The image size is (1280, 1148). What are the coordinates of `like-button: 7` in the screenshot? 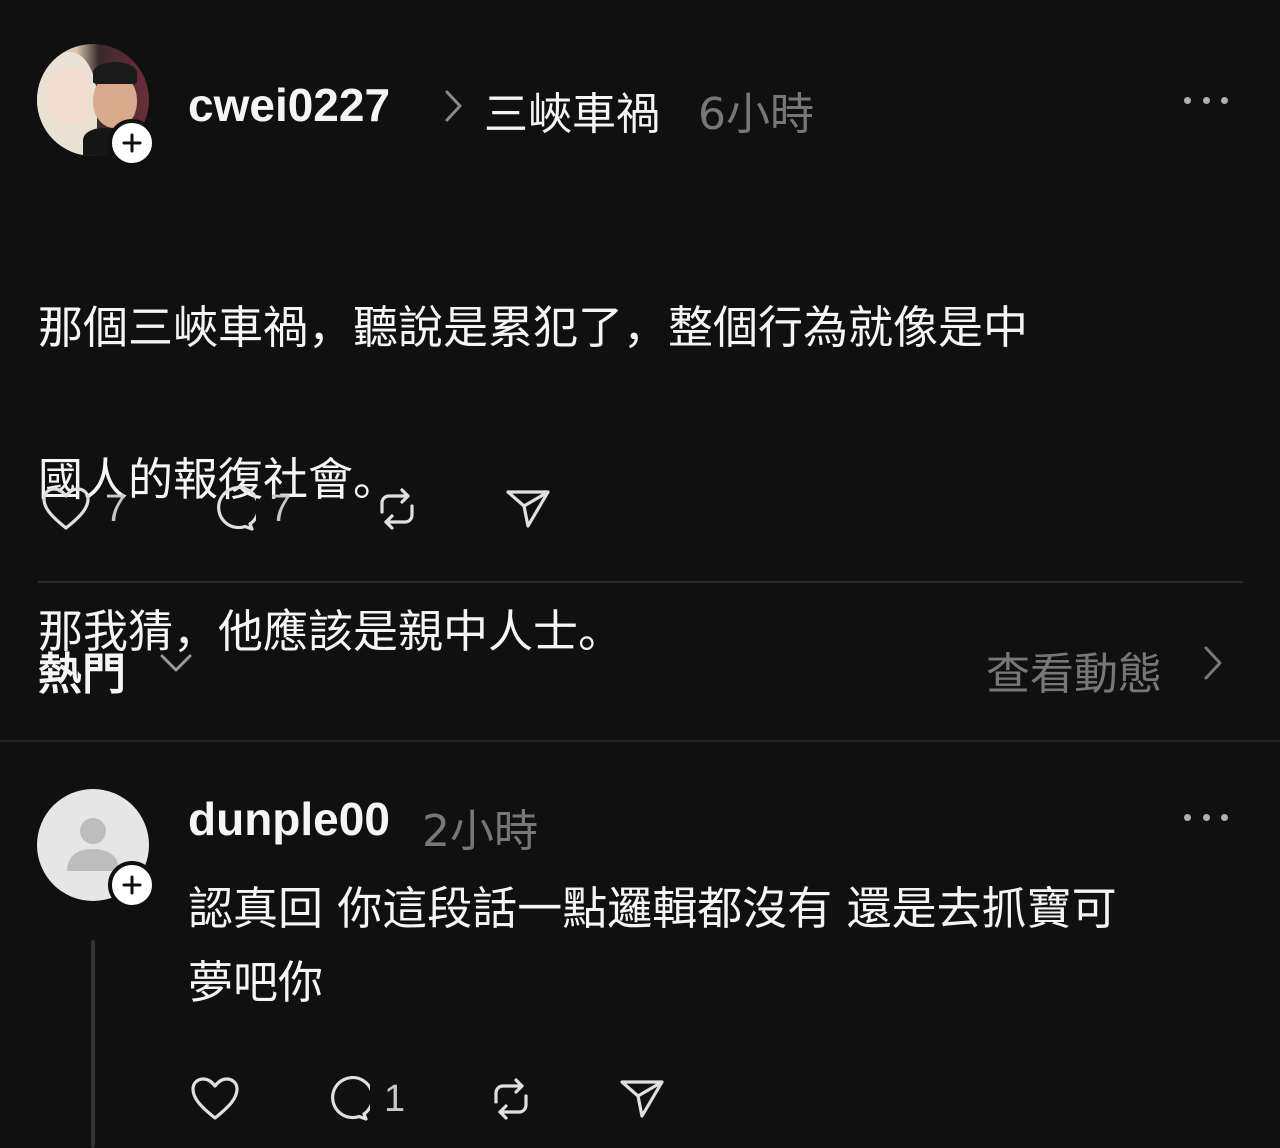 It's located at (83, 509).